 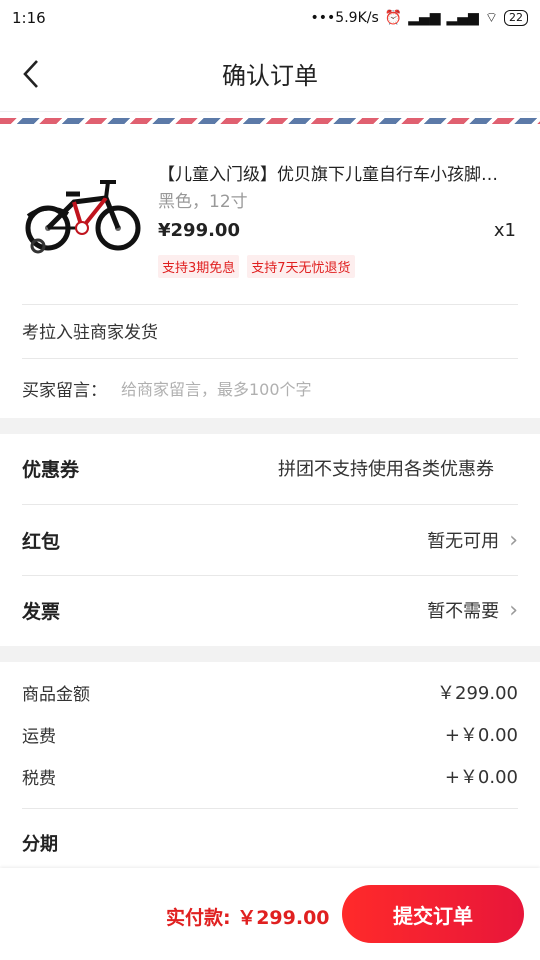 What do you see at coordinates (29, 18) in the screenshot?
I see `status-time: 1:16` at bounding box center [29, 18].